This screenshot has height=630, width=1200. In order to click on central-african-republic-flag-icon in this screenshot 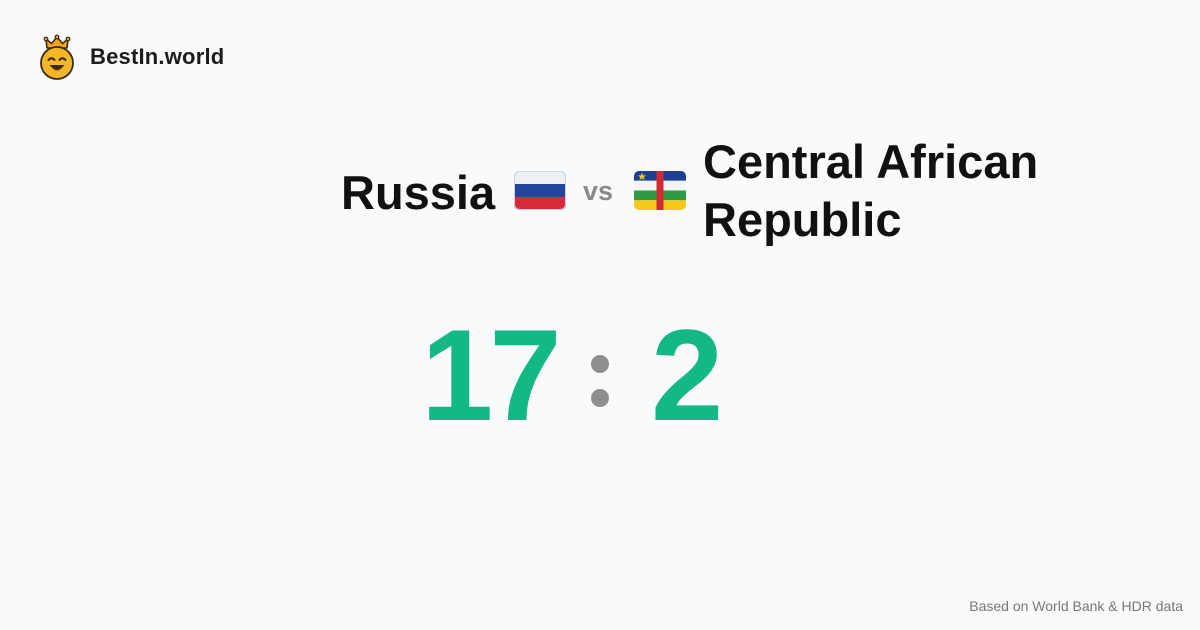, I will do `click(660, 190)`.